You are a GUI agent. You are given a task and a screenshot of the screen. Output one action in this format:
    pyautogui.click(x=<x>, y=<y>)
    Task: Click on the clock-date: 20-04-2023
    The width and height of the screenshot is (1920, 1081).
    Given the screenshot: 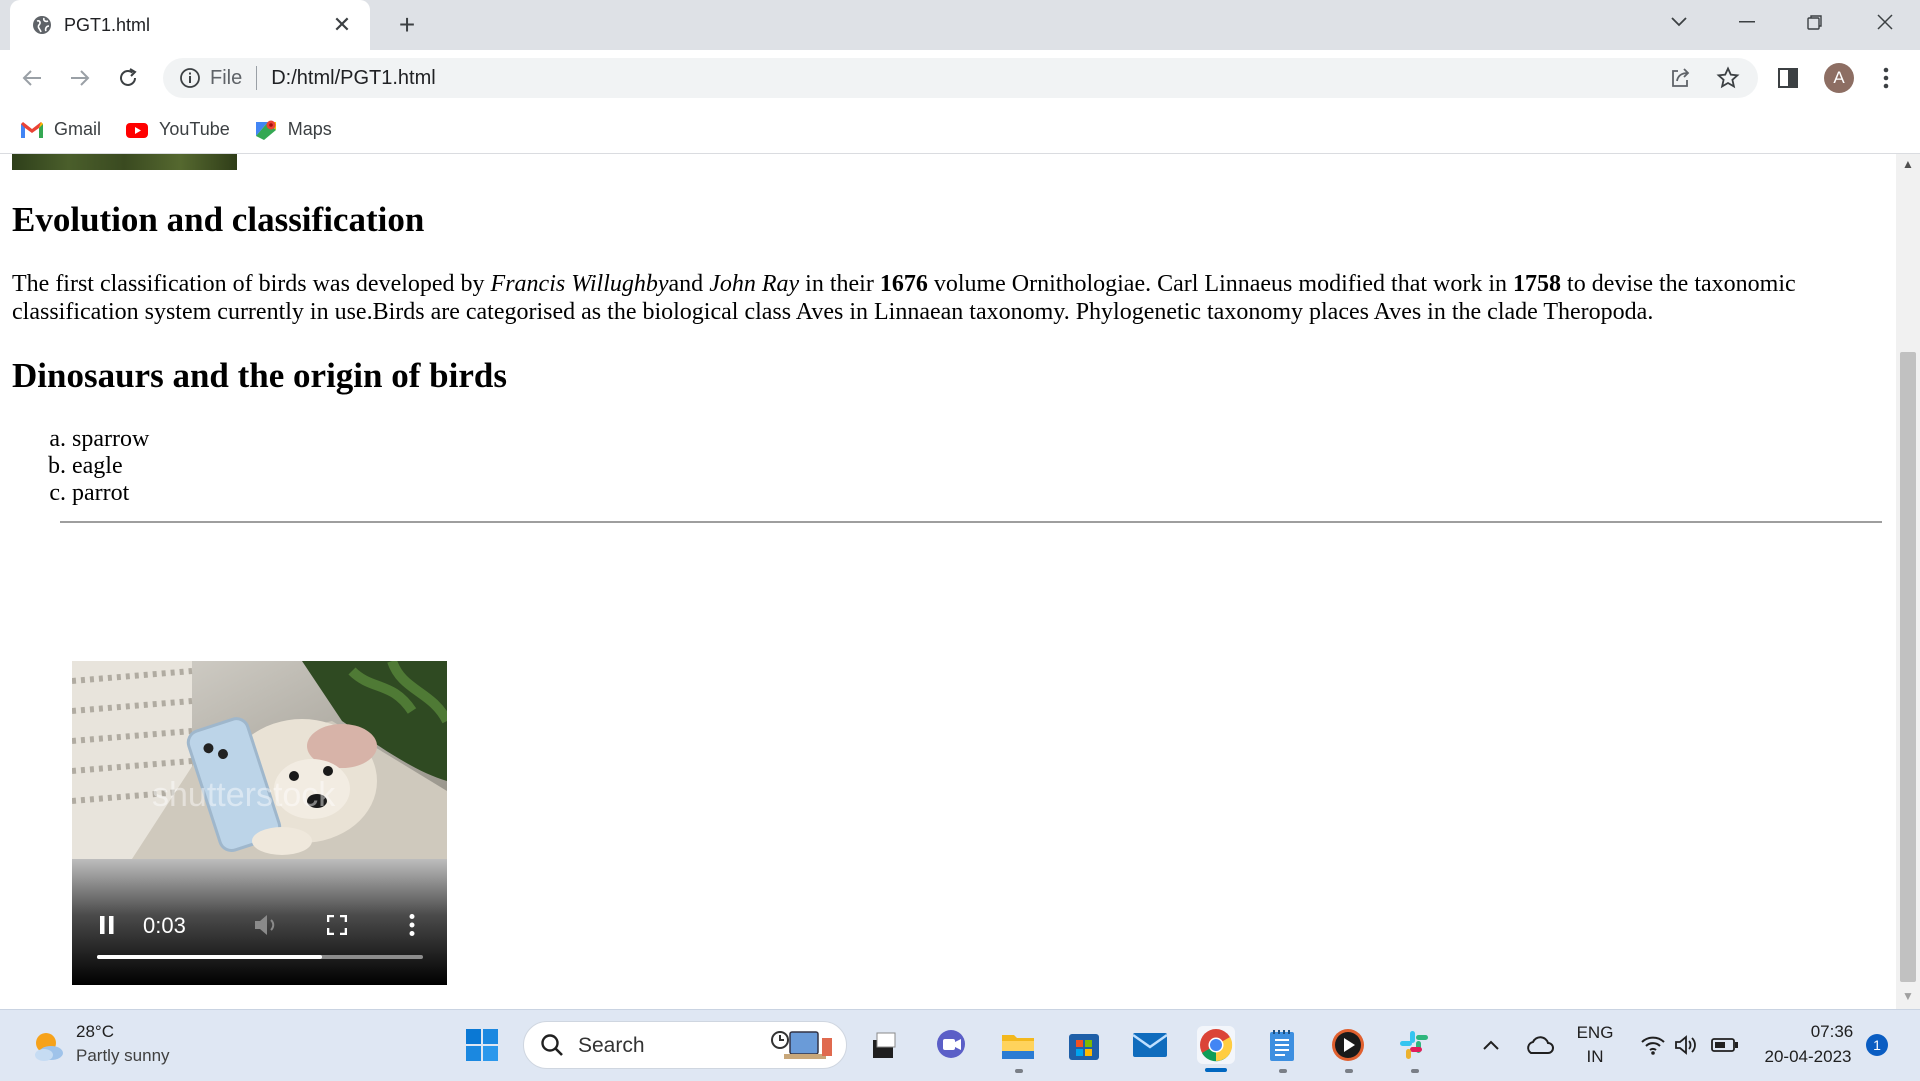 What is the action you would take?
    pyautogui.click(x=1808, y=1057)
    